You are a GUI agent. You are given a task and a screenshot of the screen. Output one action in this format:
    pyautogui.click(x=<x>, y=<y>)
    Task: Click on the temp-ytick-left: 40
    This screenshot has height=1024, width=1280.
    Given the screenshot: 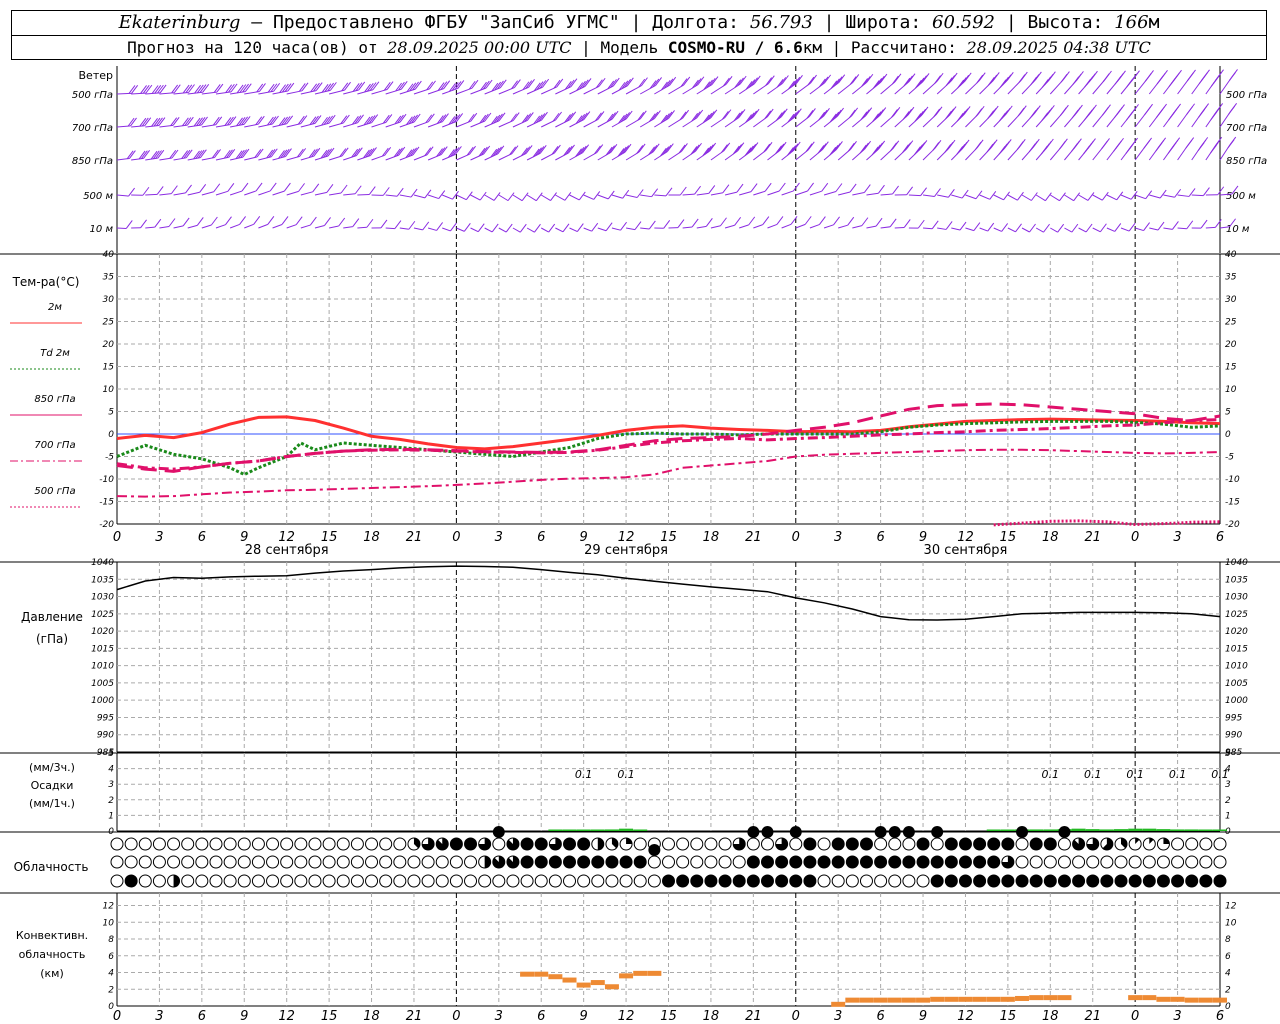 What is the action you would take?
    pyautogui.click(x=109, y=255)
    